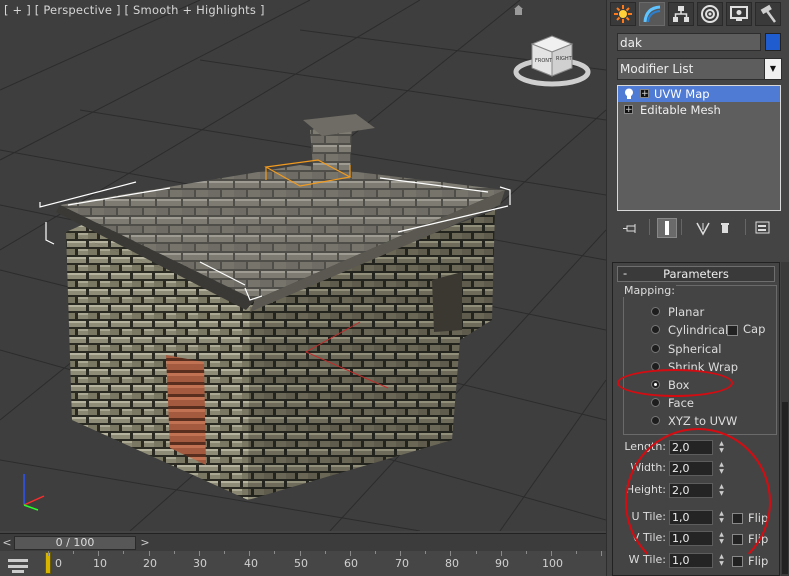 This screenshot has width=789, height=576. I want to click on tick-label-100: 100, so click(552, 563).